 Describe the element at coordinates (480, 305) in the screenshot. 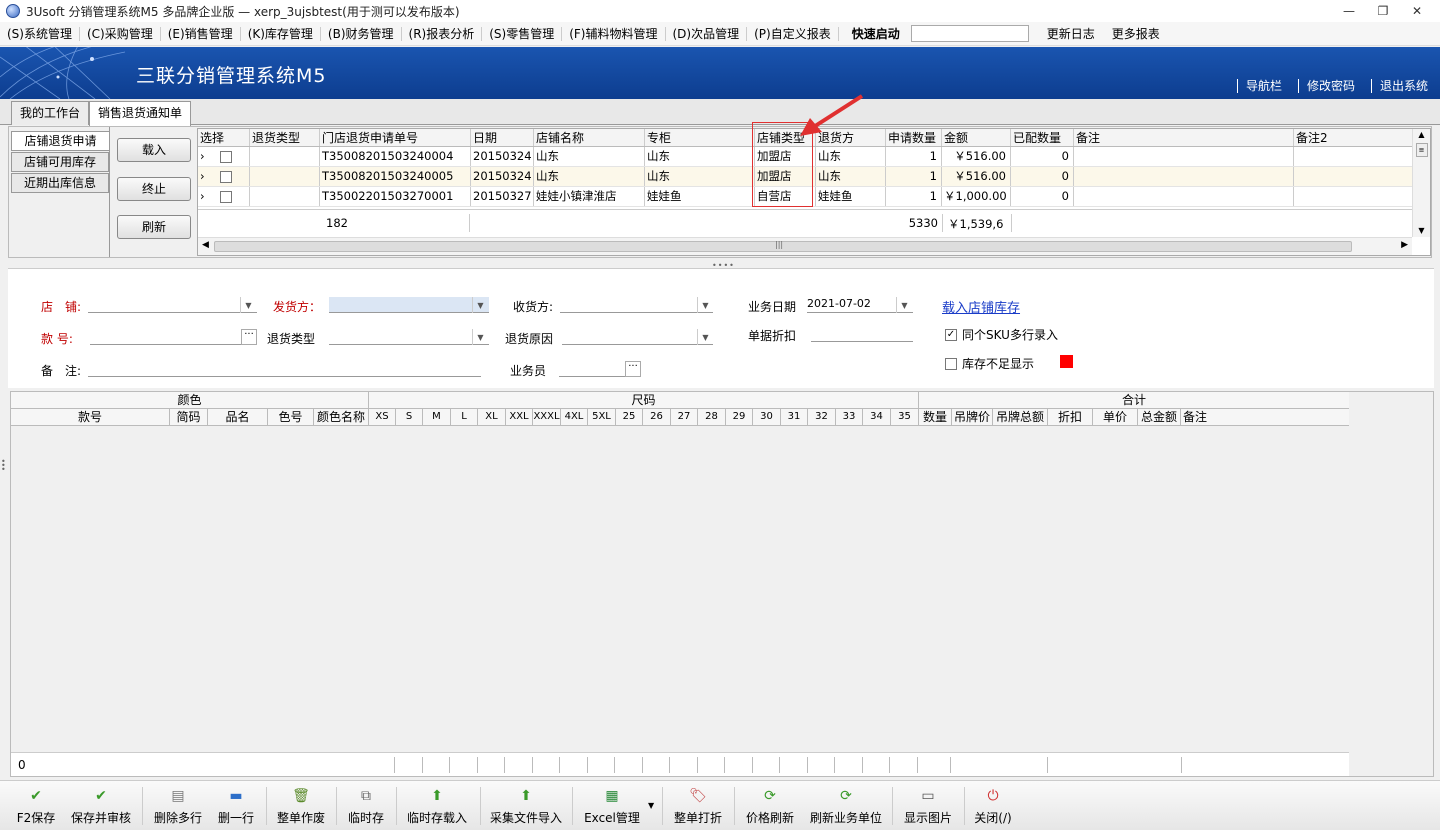

I see `shipper-dropdown-icon: ▼` at that location.